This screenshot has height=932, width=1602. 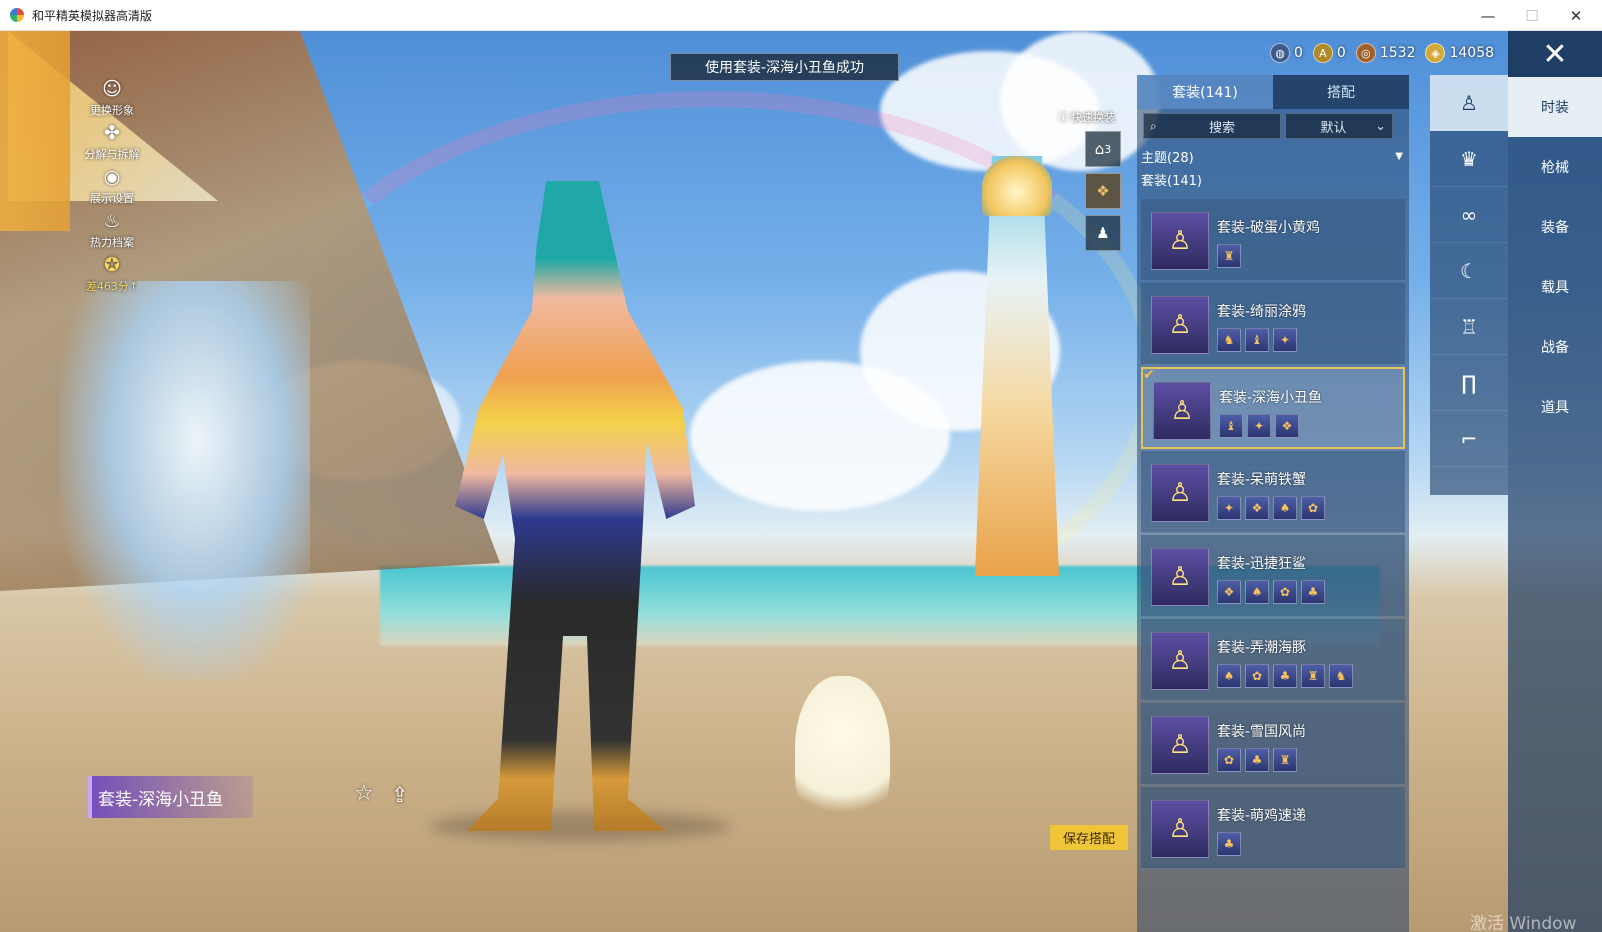 What do you see at coordinates (1273, 156) in the screenshot?
I see `theme-filter-row: 主题(28) ▼` at bounding box center [1273, 156].